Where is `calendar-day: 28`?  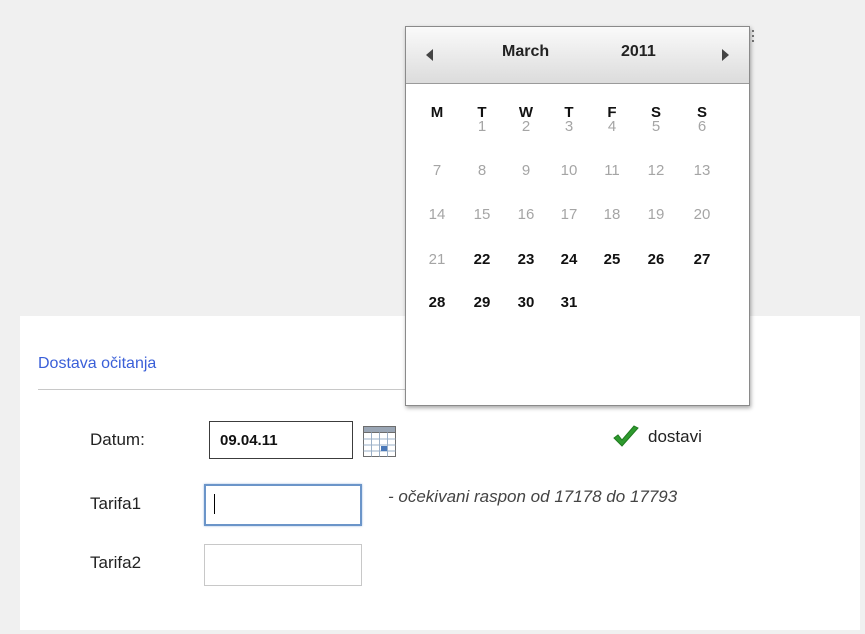 calendar-day: 28 is located at coordinates (437, 302).